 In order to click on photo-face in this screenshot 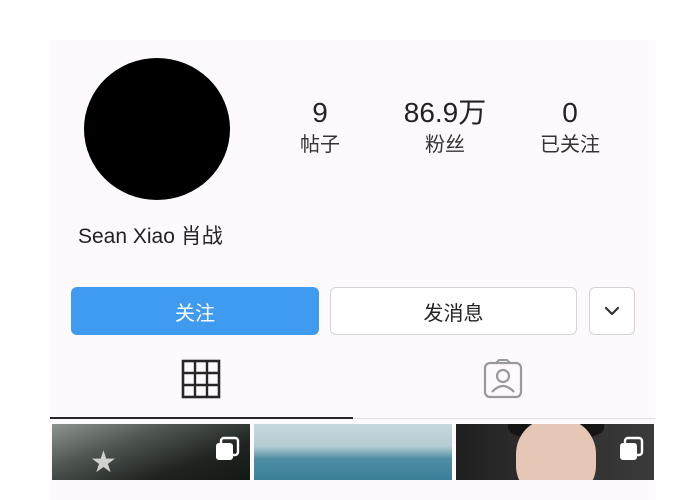, I will do `click(556, 452)`.